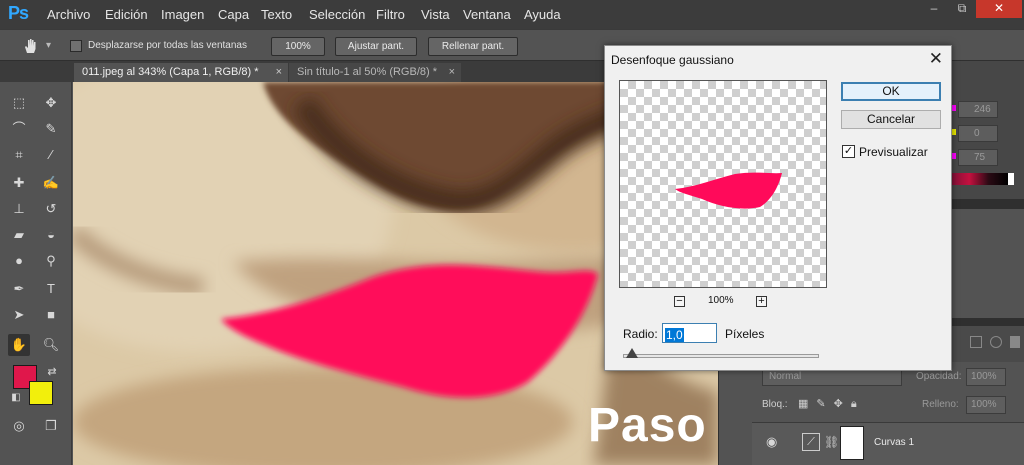  What do you see at coordinates (52, 372) in the screenshot?
I see `swap-colors-icon: ⇄` at bounding box center [52, 372].